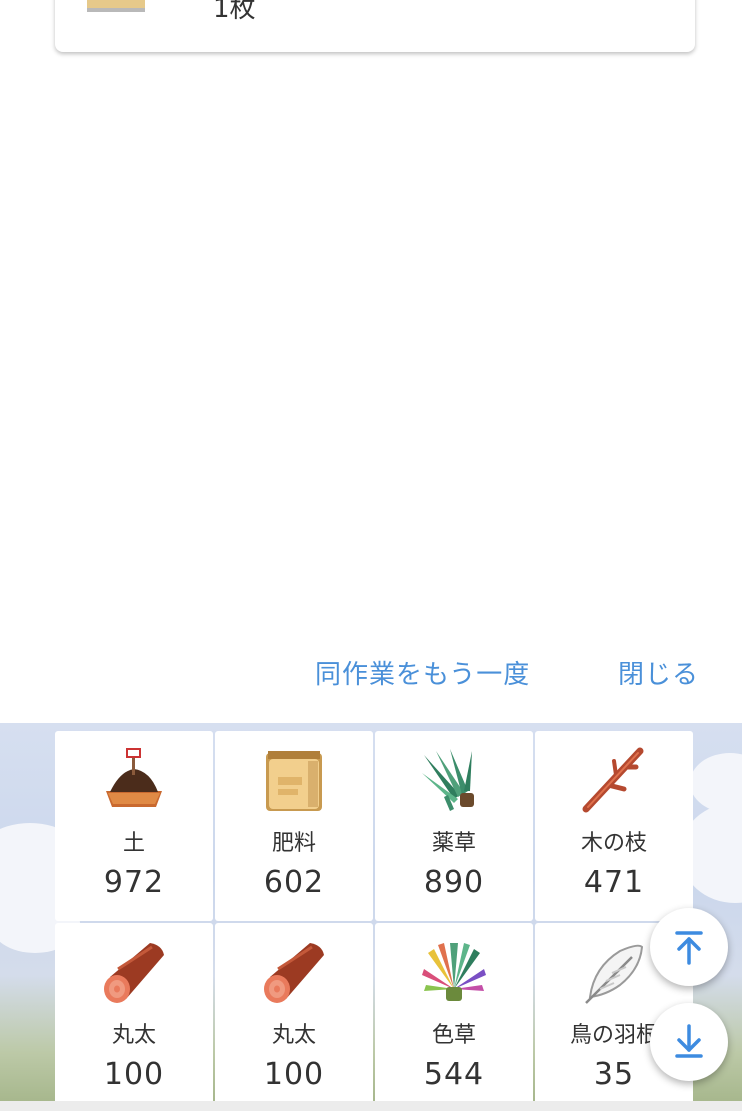 Image resolution: width=742 pixels, height=1111 pixels. I want to click on item-name: 色草, so click(453, 1035).